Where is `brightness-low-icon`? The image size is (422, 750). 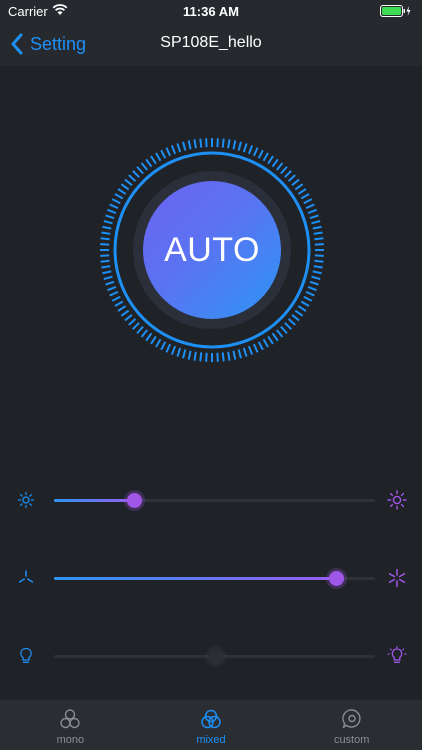 brightness-low-icon is located at coordinates (26, 500).